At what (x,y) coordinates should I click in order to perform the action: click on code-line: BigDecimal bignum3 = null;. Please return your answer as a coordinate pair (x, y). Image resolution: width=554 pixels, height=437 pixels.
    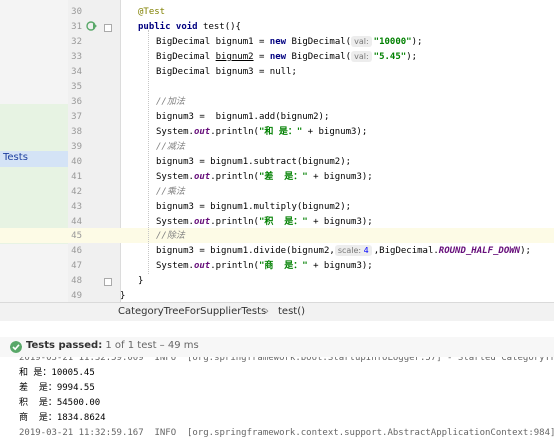
    Looking at the image, I should click on (226, 72).